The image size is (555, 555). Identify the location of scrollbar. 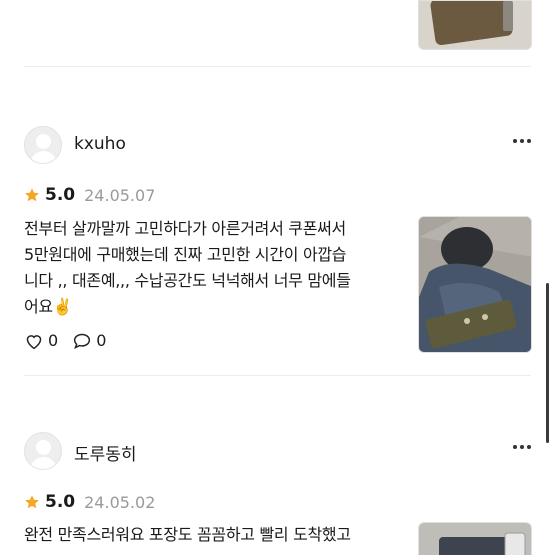
(547, 363).